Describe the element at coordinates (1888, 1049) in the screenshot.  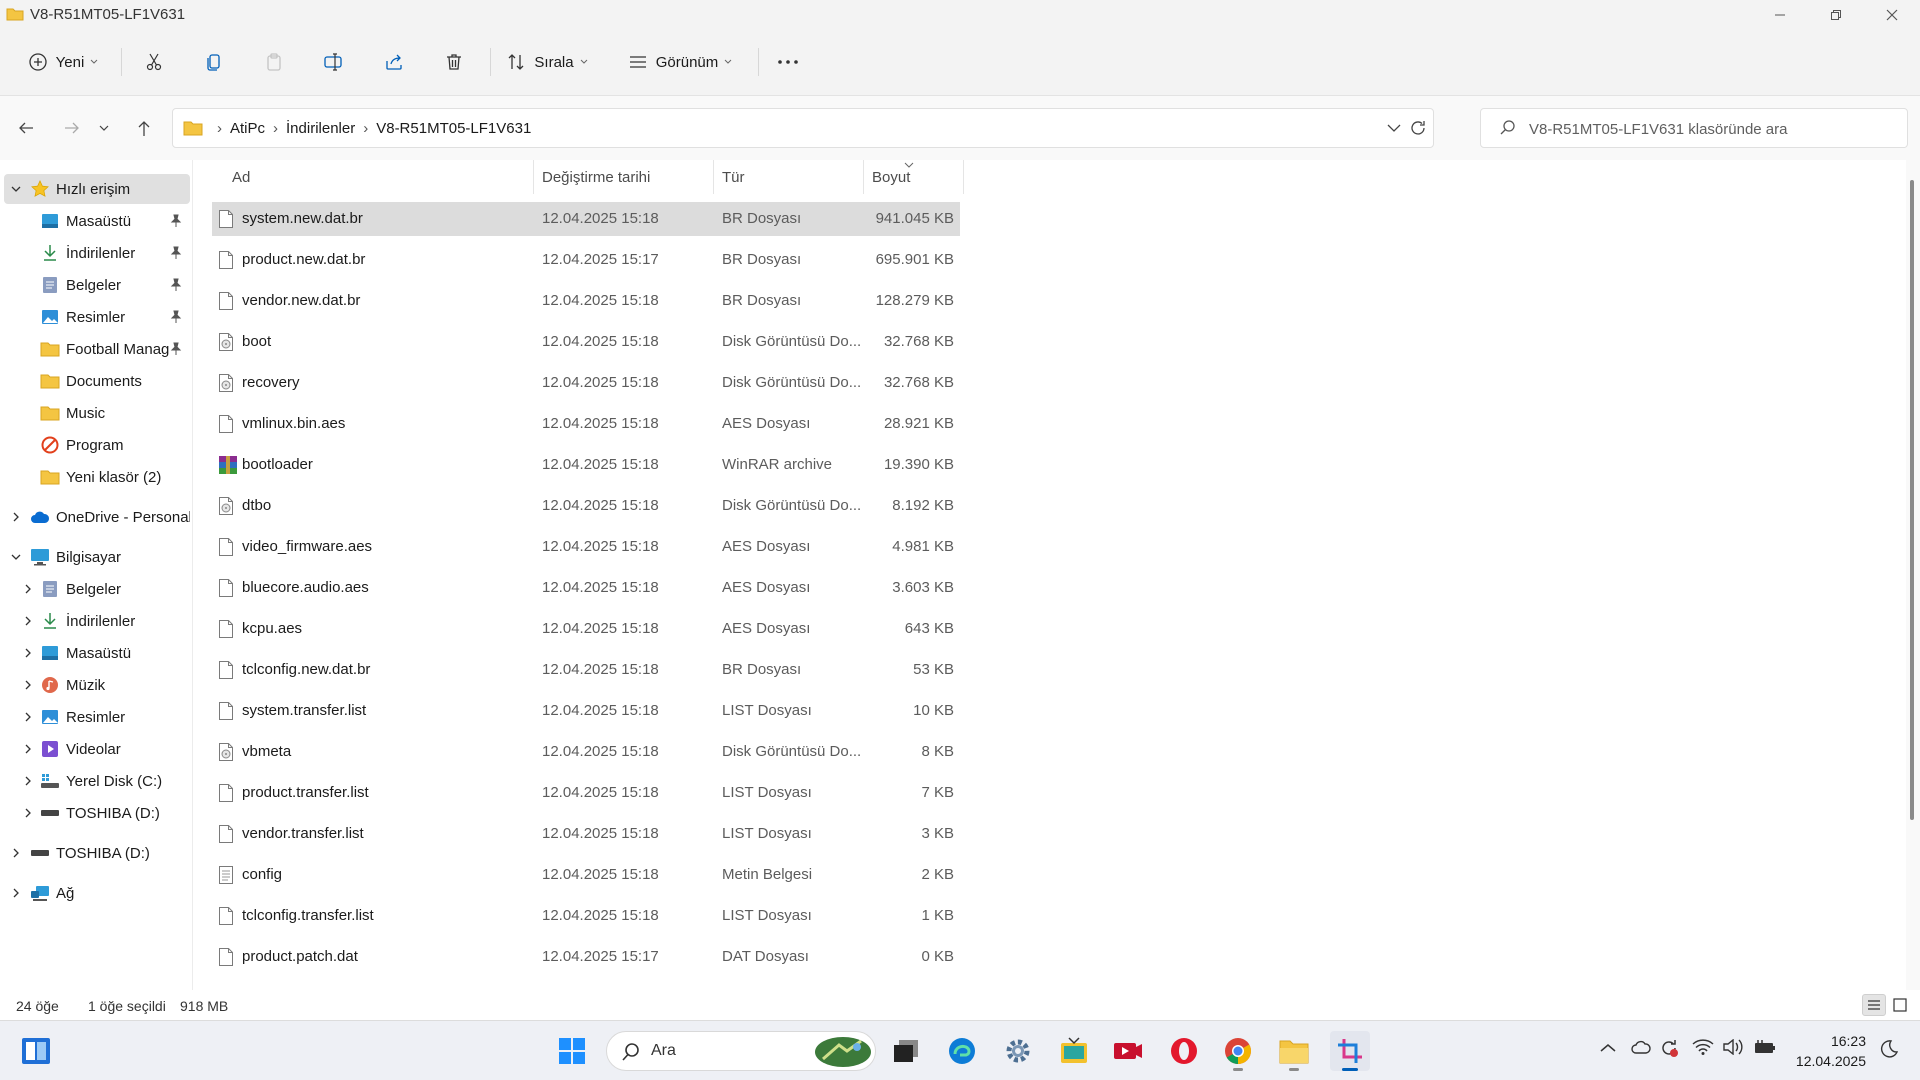
I see `do-not-disturb-icon` at that location.